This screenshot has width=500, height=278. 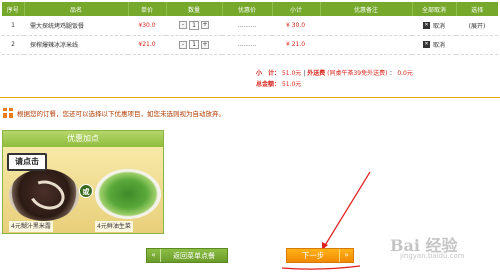 I want to click on next-button-label: 下一步, so click(x=313, y=255).